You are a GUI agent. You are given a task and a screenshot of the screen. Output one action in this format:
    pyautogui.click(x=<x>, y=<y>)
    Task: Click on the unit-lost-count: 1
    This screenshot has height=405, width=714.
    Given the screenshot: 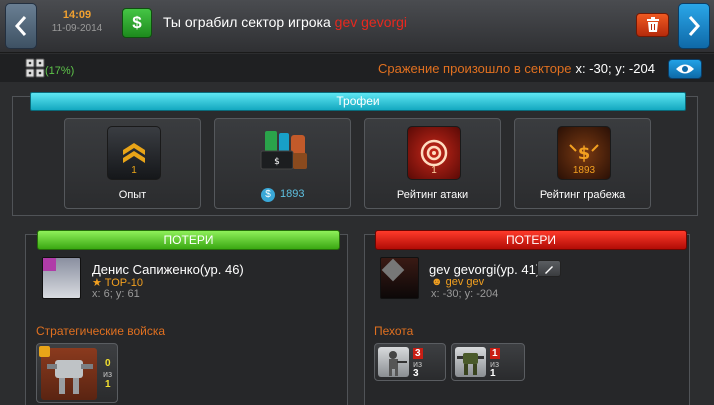 What is the action you would take?
    pyautogui.click(x=495, y=353)
    